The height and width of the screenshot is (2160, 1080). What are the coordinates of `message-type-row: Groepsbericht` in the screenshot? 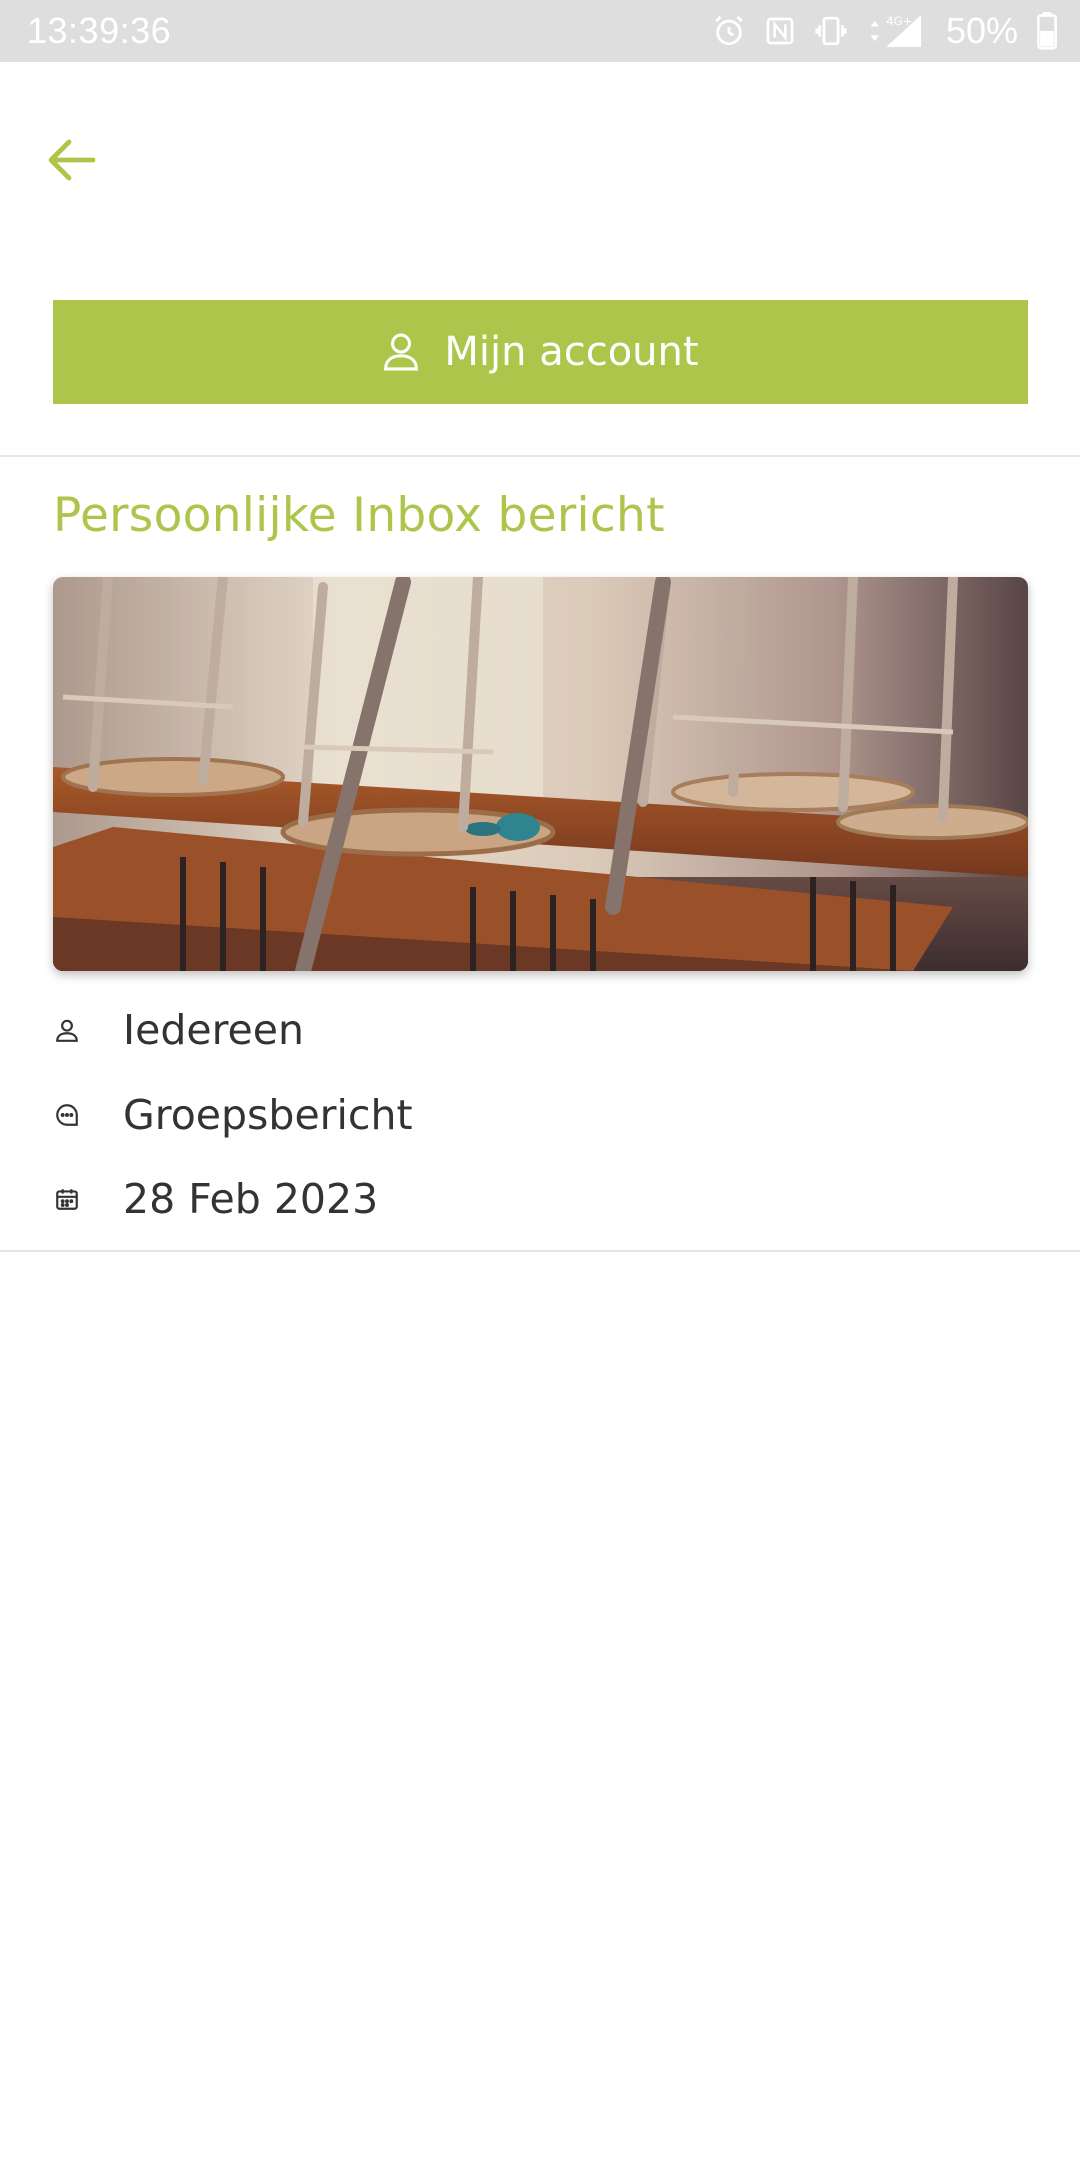 It's located at (233, 1115).